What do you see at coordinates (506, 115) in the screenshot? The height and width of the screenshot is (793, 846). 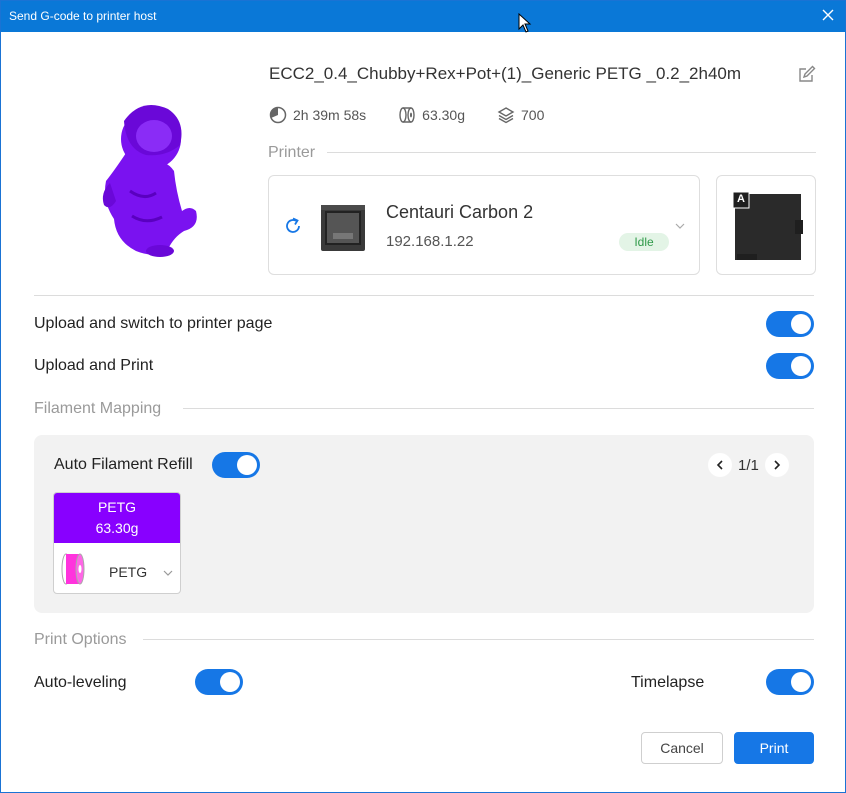 I see `layers-icon` at bounding box center [506, 115].